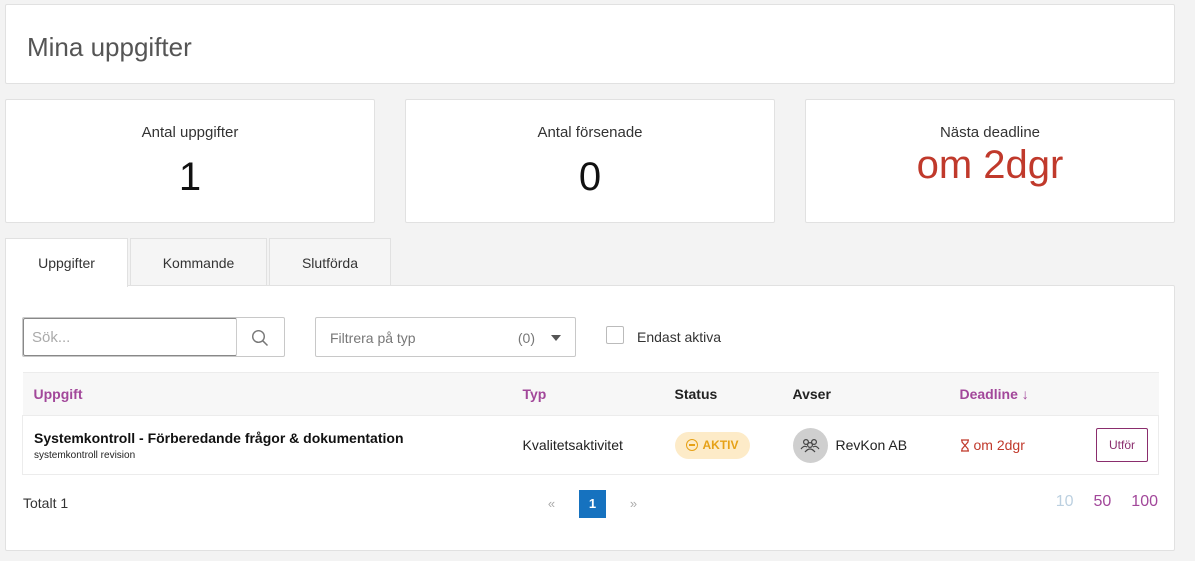 This screenshot has height=561, width=1195. What do you see at coordinates (190, 177) in the screenshot?
I see `stat-value: 1` at bounding box center [190, 177].